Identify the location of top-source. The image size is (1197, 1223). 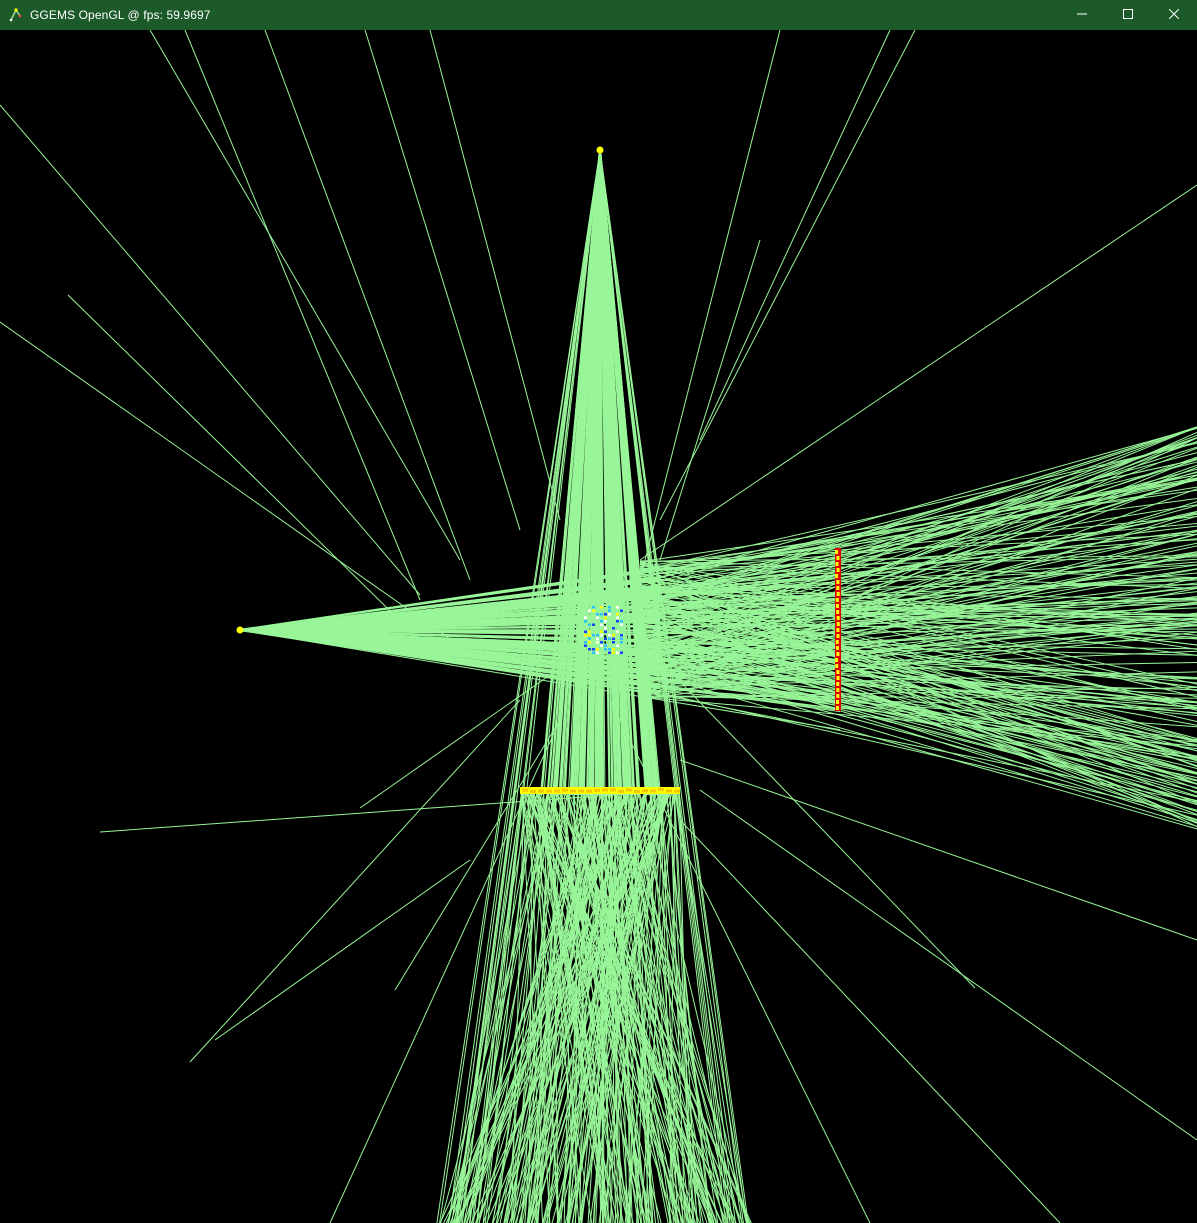
(600, 150).